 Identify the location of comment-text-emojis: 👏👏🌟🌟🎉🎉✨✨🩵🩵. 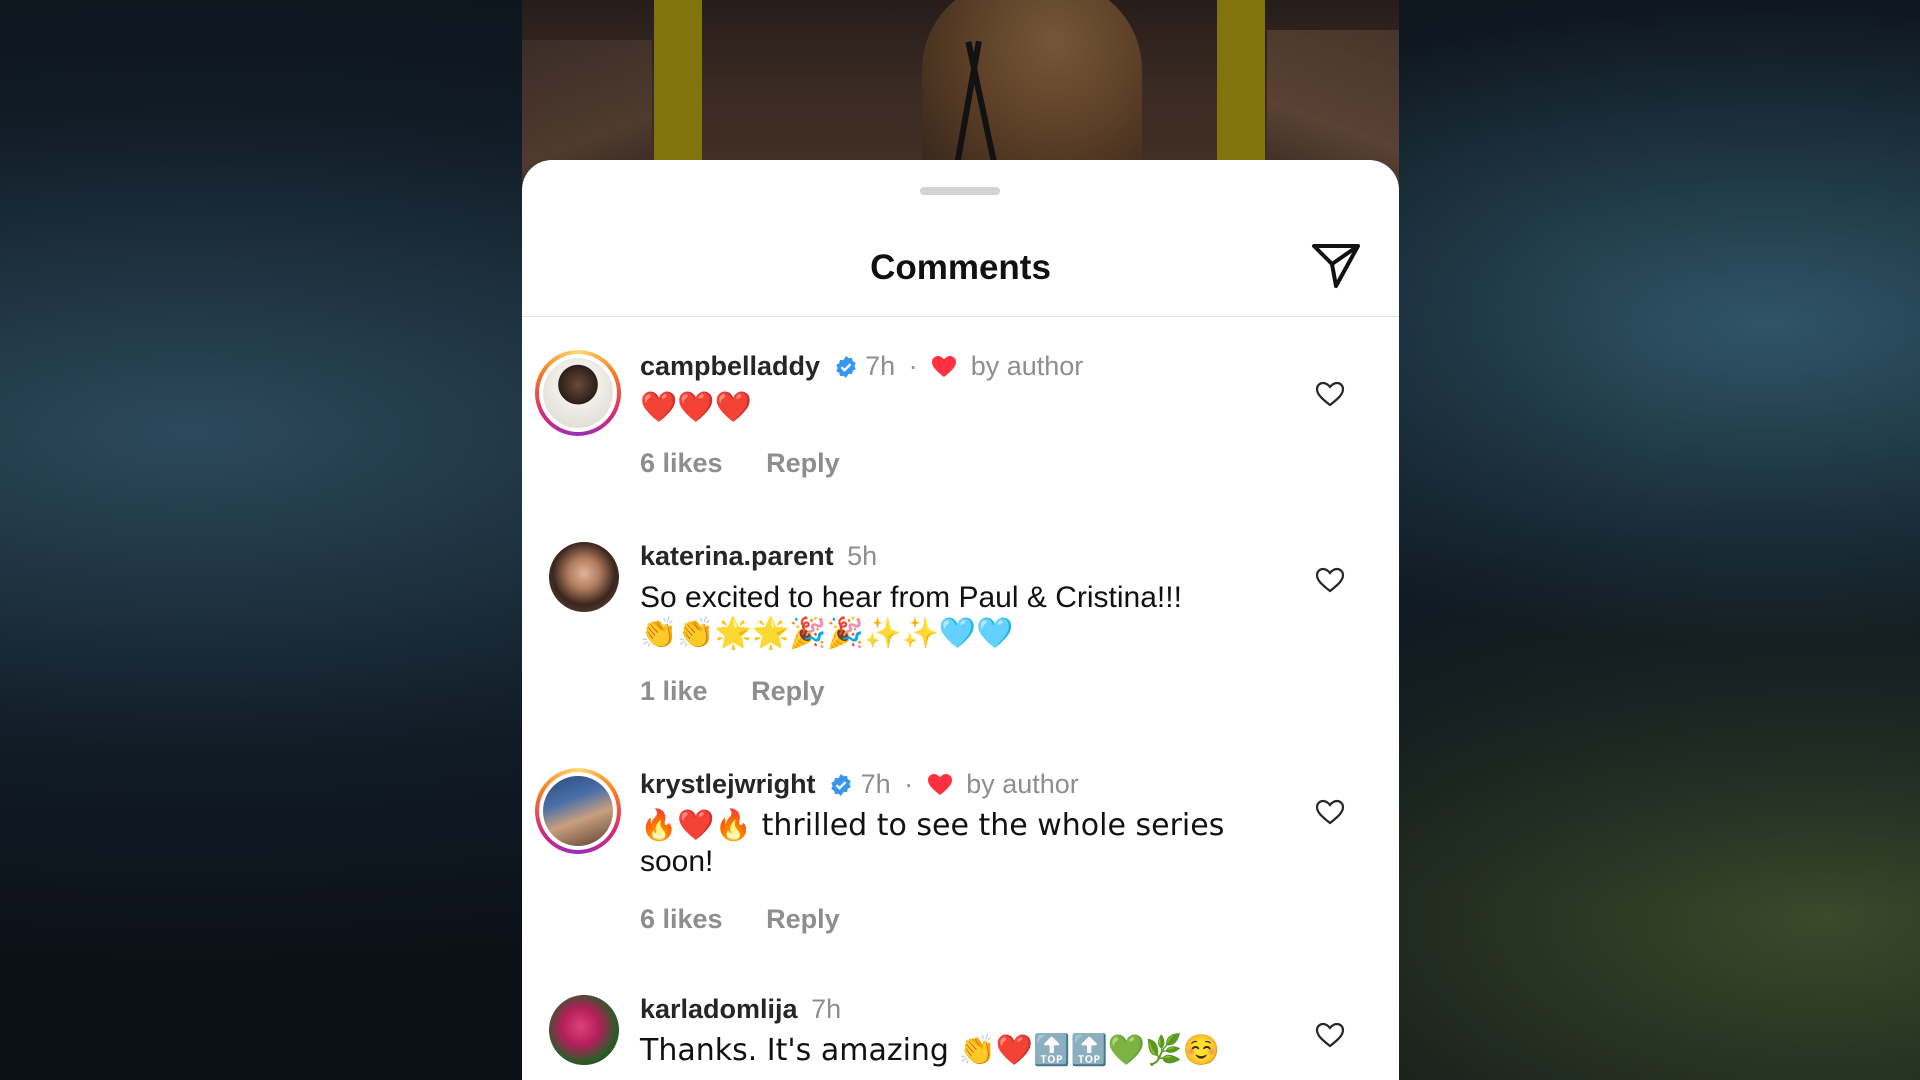
(827, 633).